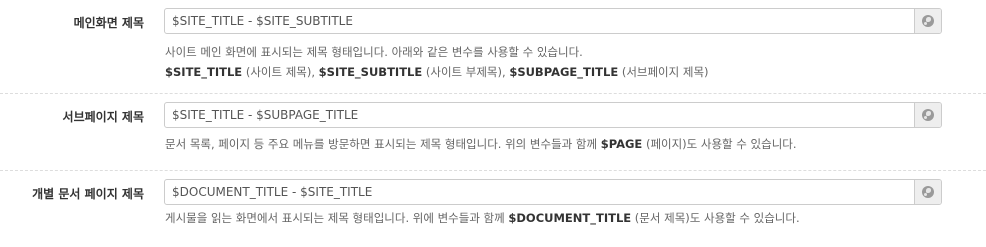  Describe the element at coordinates (88, 194) in the screenshot. I see `document-title-label: 개별 문서 페이지 제목` at that location.